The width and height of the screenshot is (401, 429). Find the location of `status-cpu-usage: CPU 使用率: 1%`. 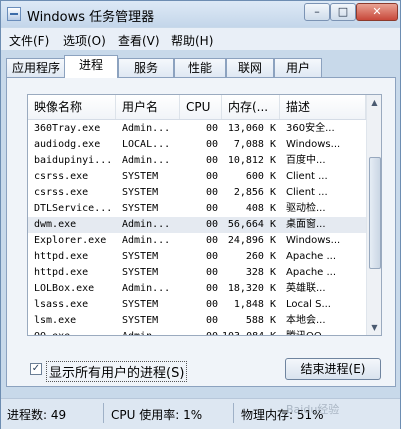

status-cpu-usage: CPU 使用率: 1% is located at coordinates (157, 415).